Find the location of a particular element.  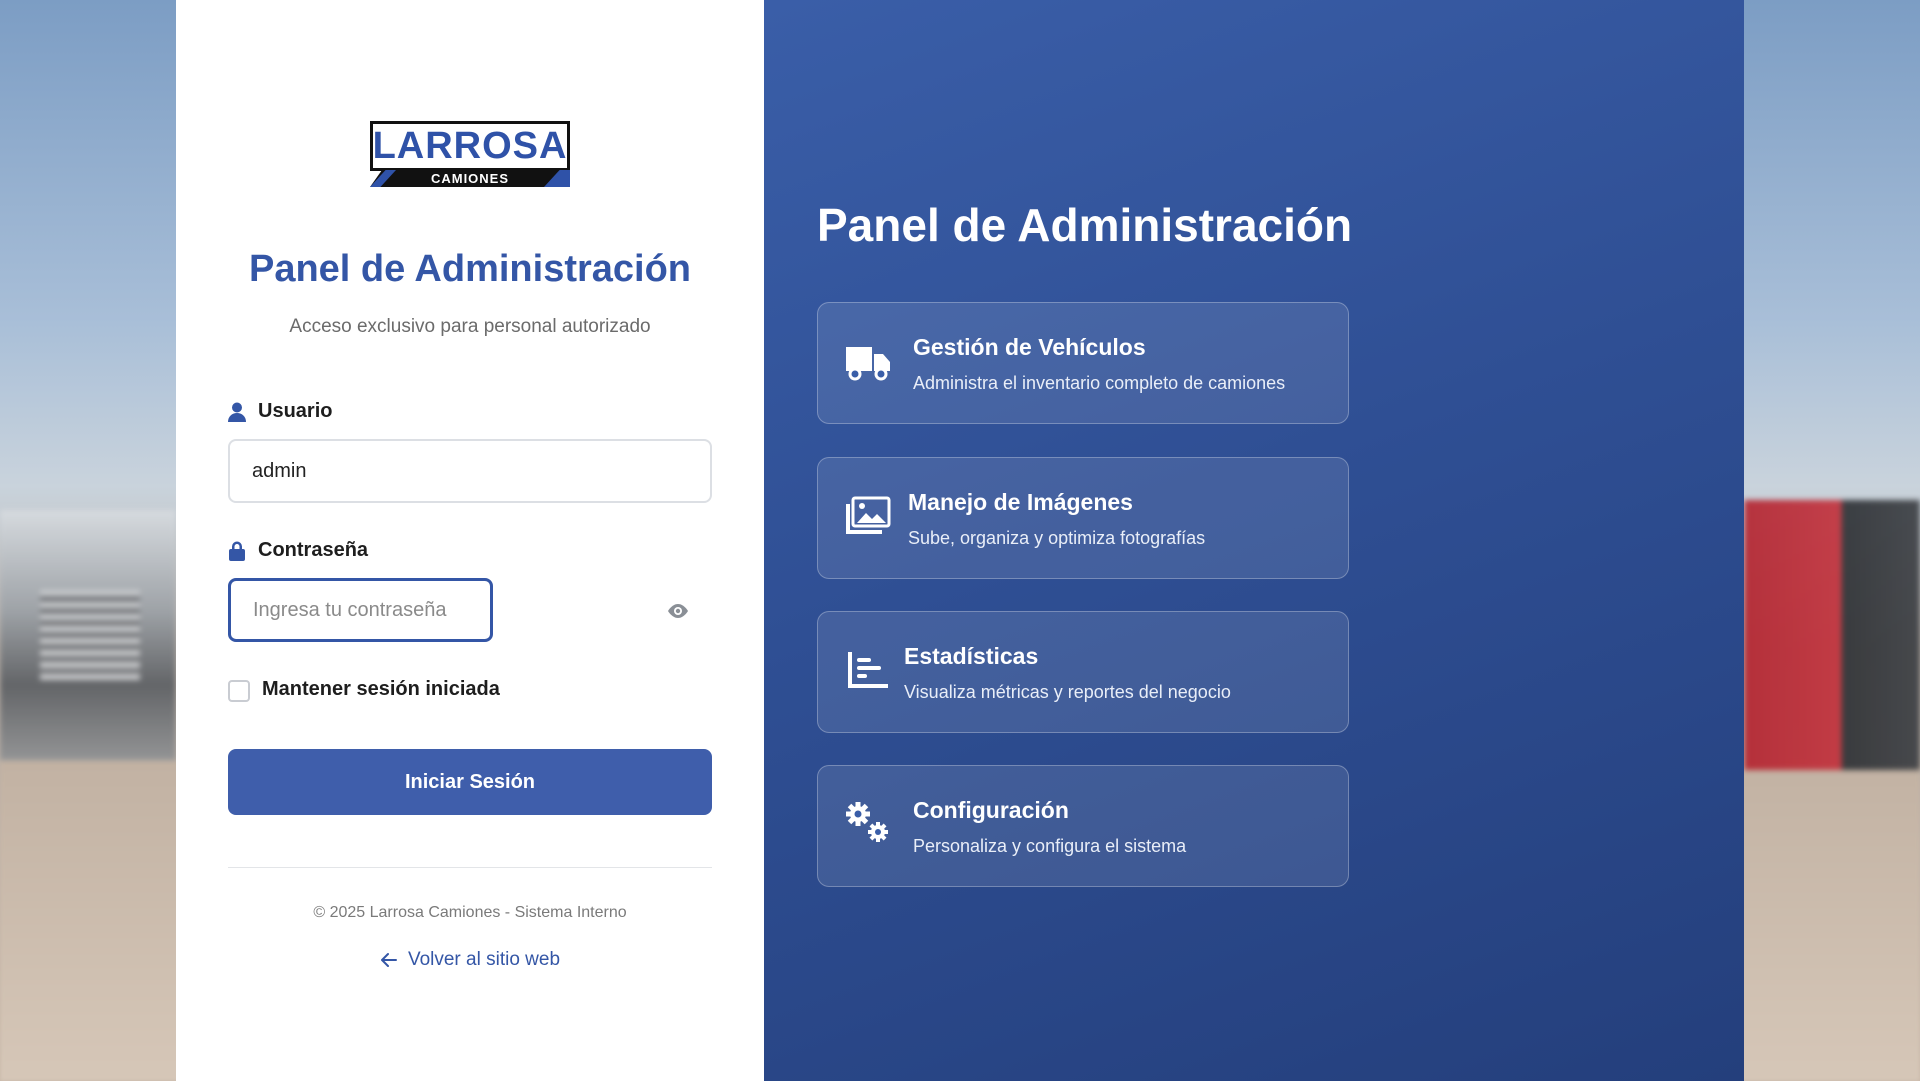

images-icon is located at coordinates (868, 516).